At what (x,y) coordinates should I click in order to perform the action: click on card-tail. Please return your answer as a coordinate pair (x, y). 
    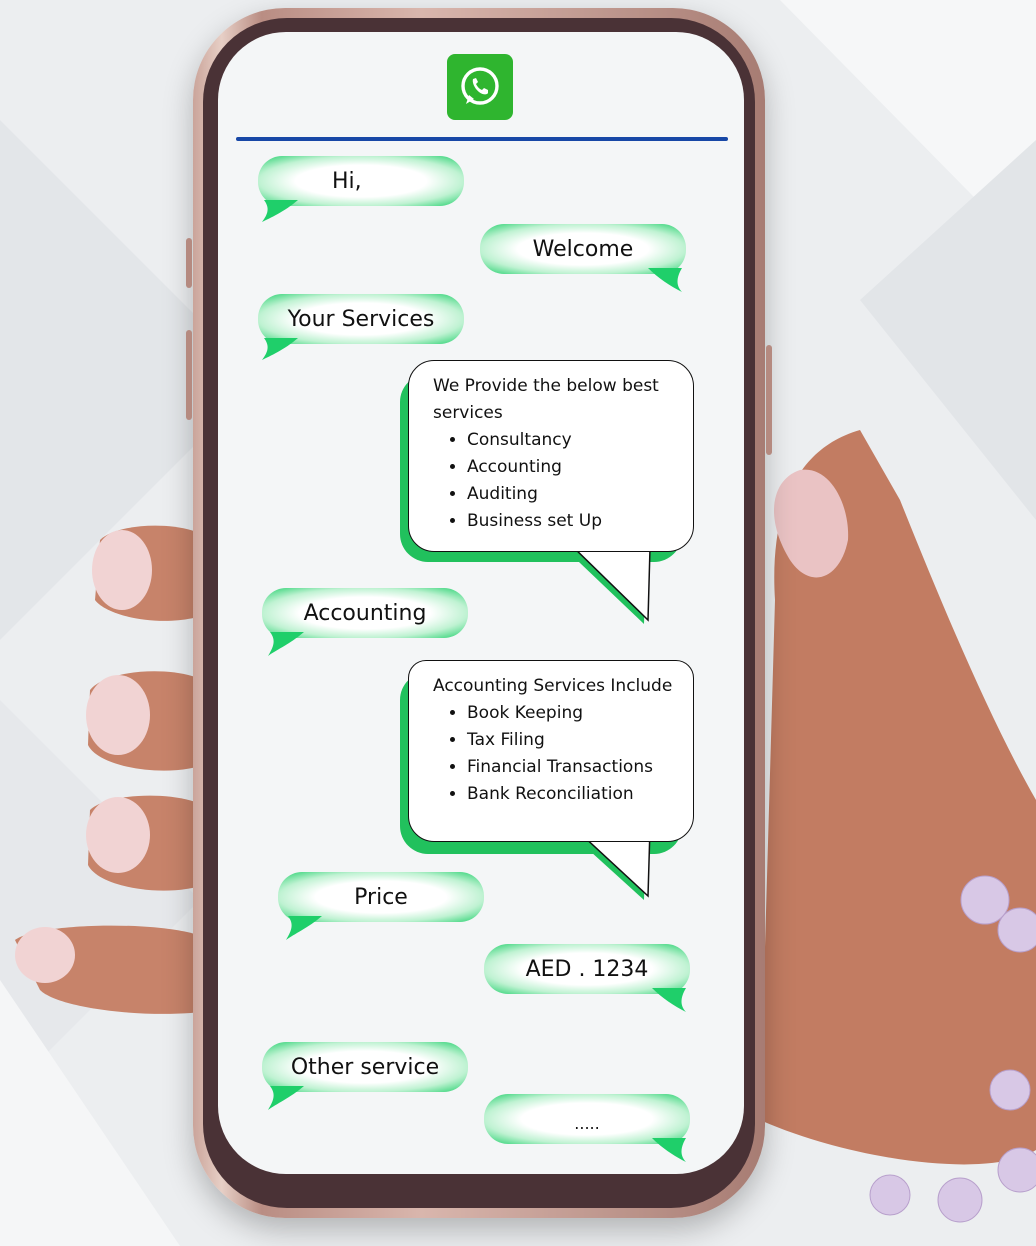
    Looking at the image, I should click on (604, 583).